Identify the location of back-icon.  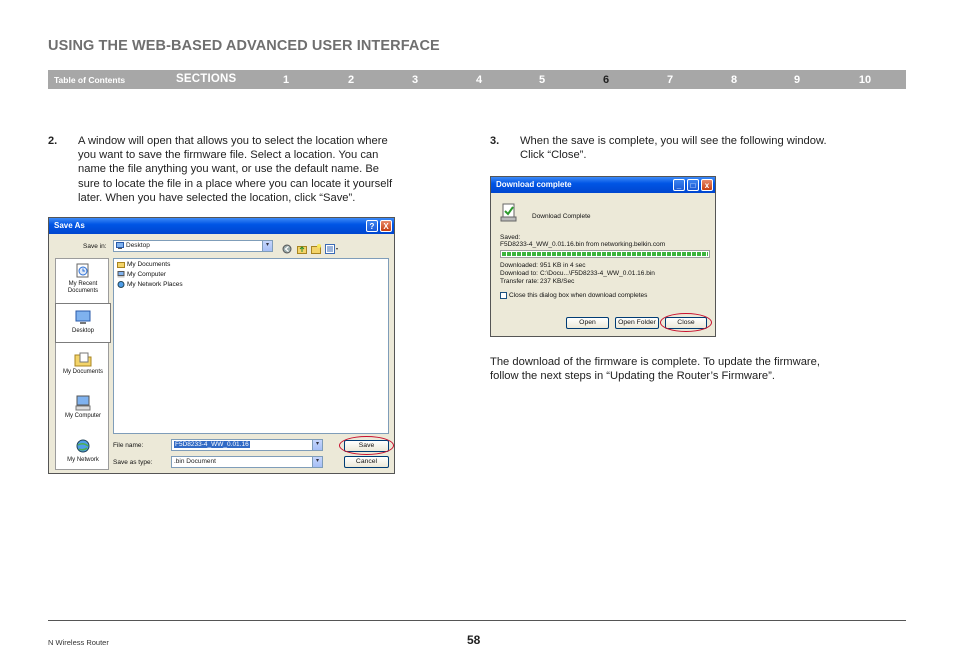
(287, 250).